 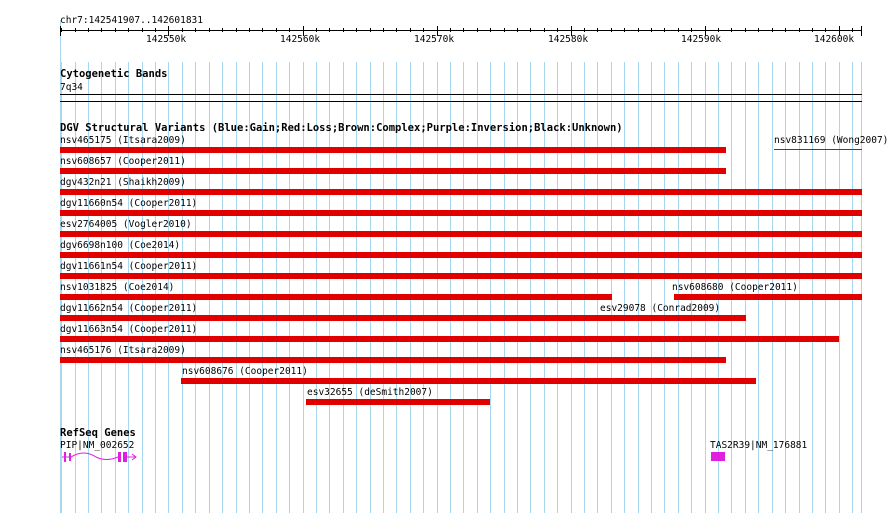 I want to click on refseq-track-title: RefSeq Genes, so click(x=98, y=433).